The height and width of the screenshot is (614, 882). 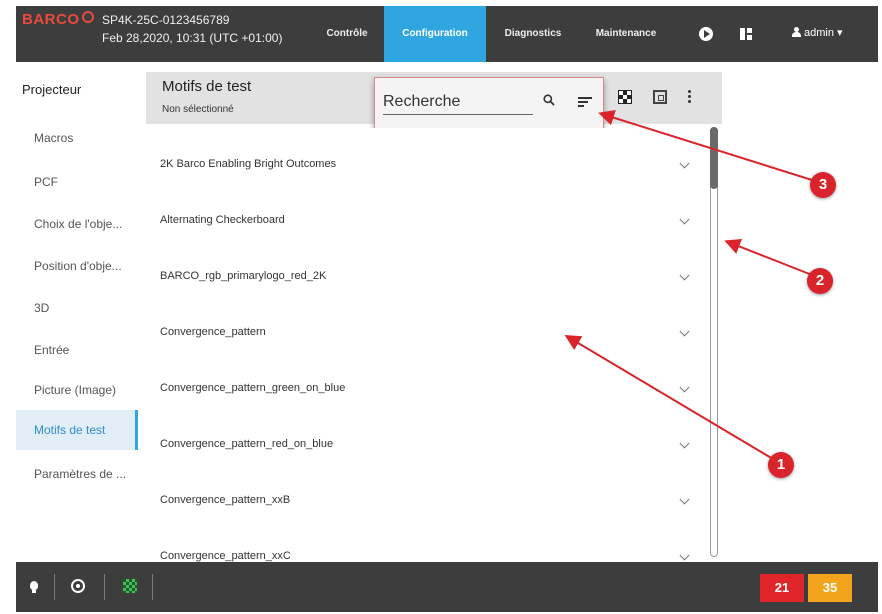 What do you see at coordinates (781, 465) in the screenshot?
I see `callout-1: 1` at bounding box center [781, 465].